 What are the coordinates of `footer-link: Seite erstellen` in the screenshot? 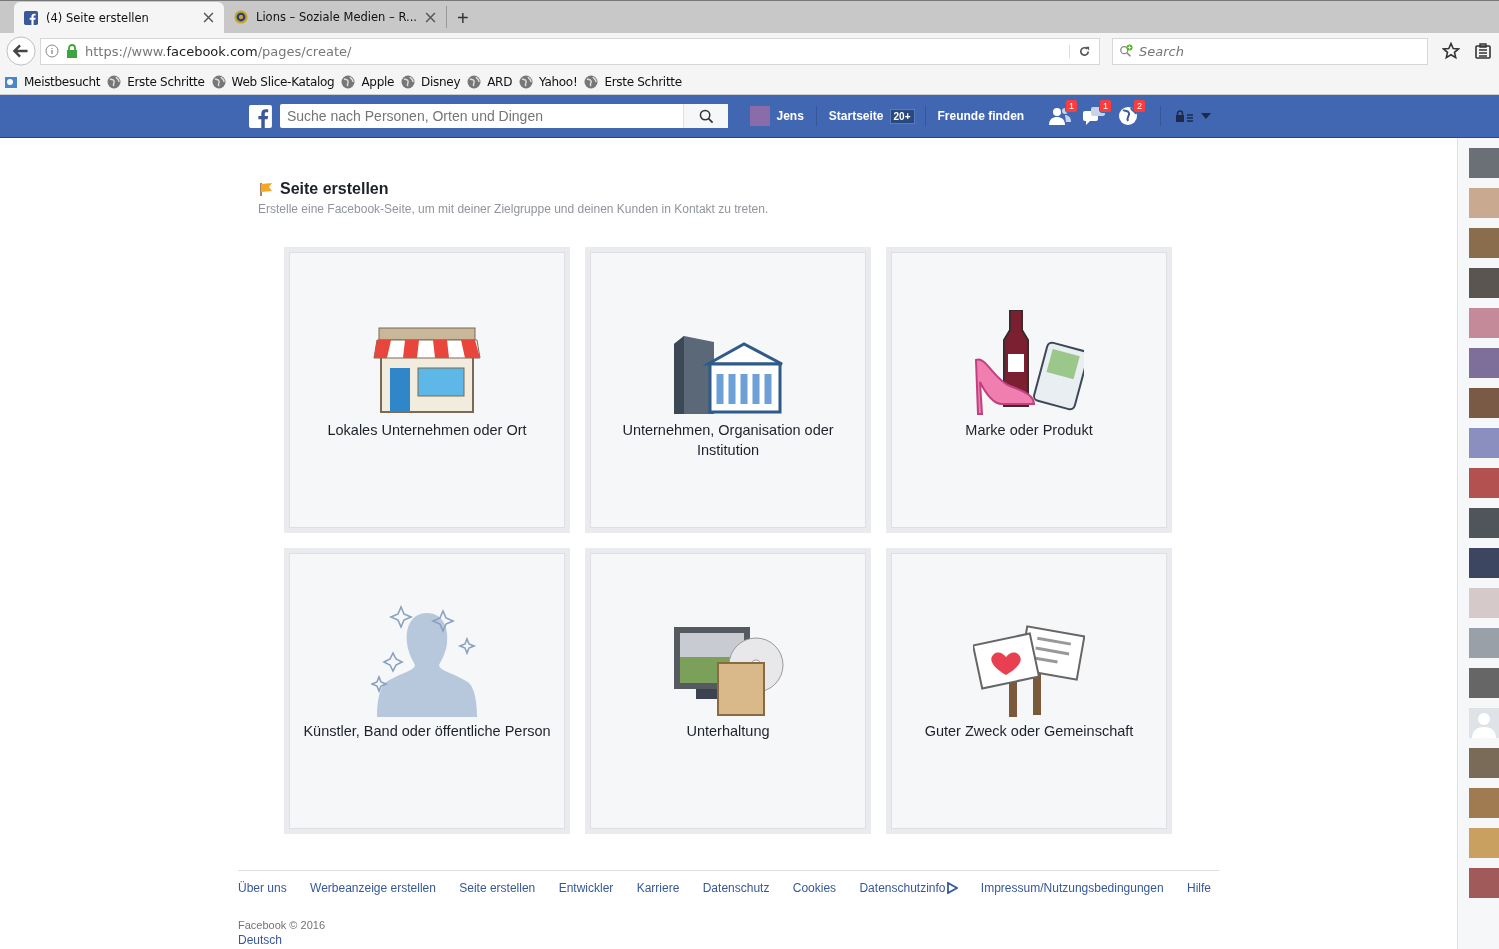 It's located at (497, 888).